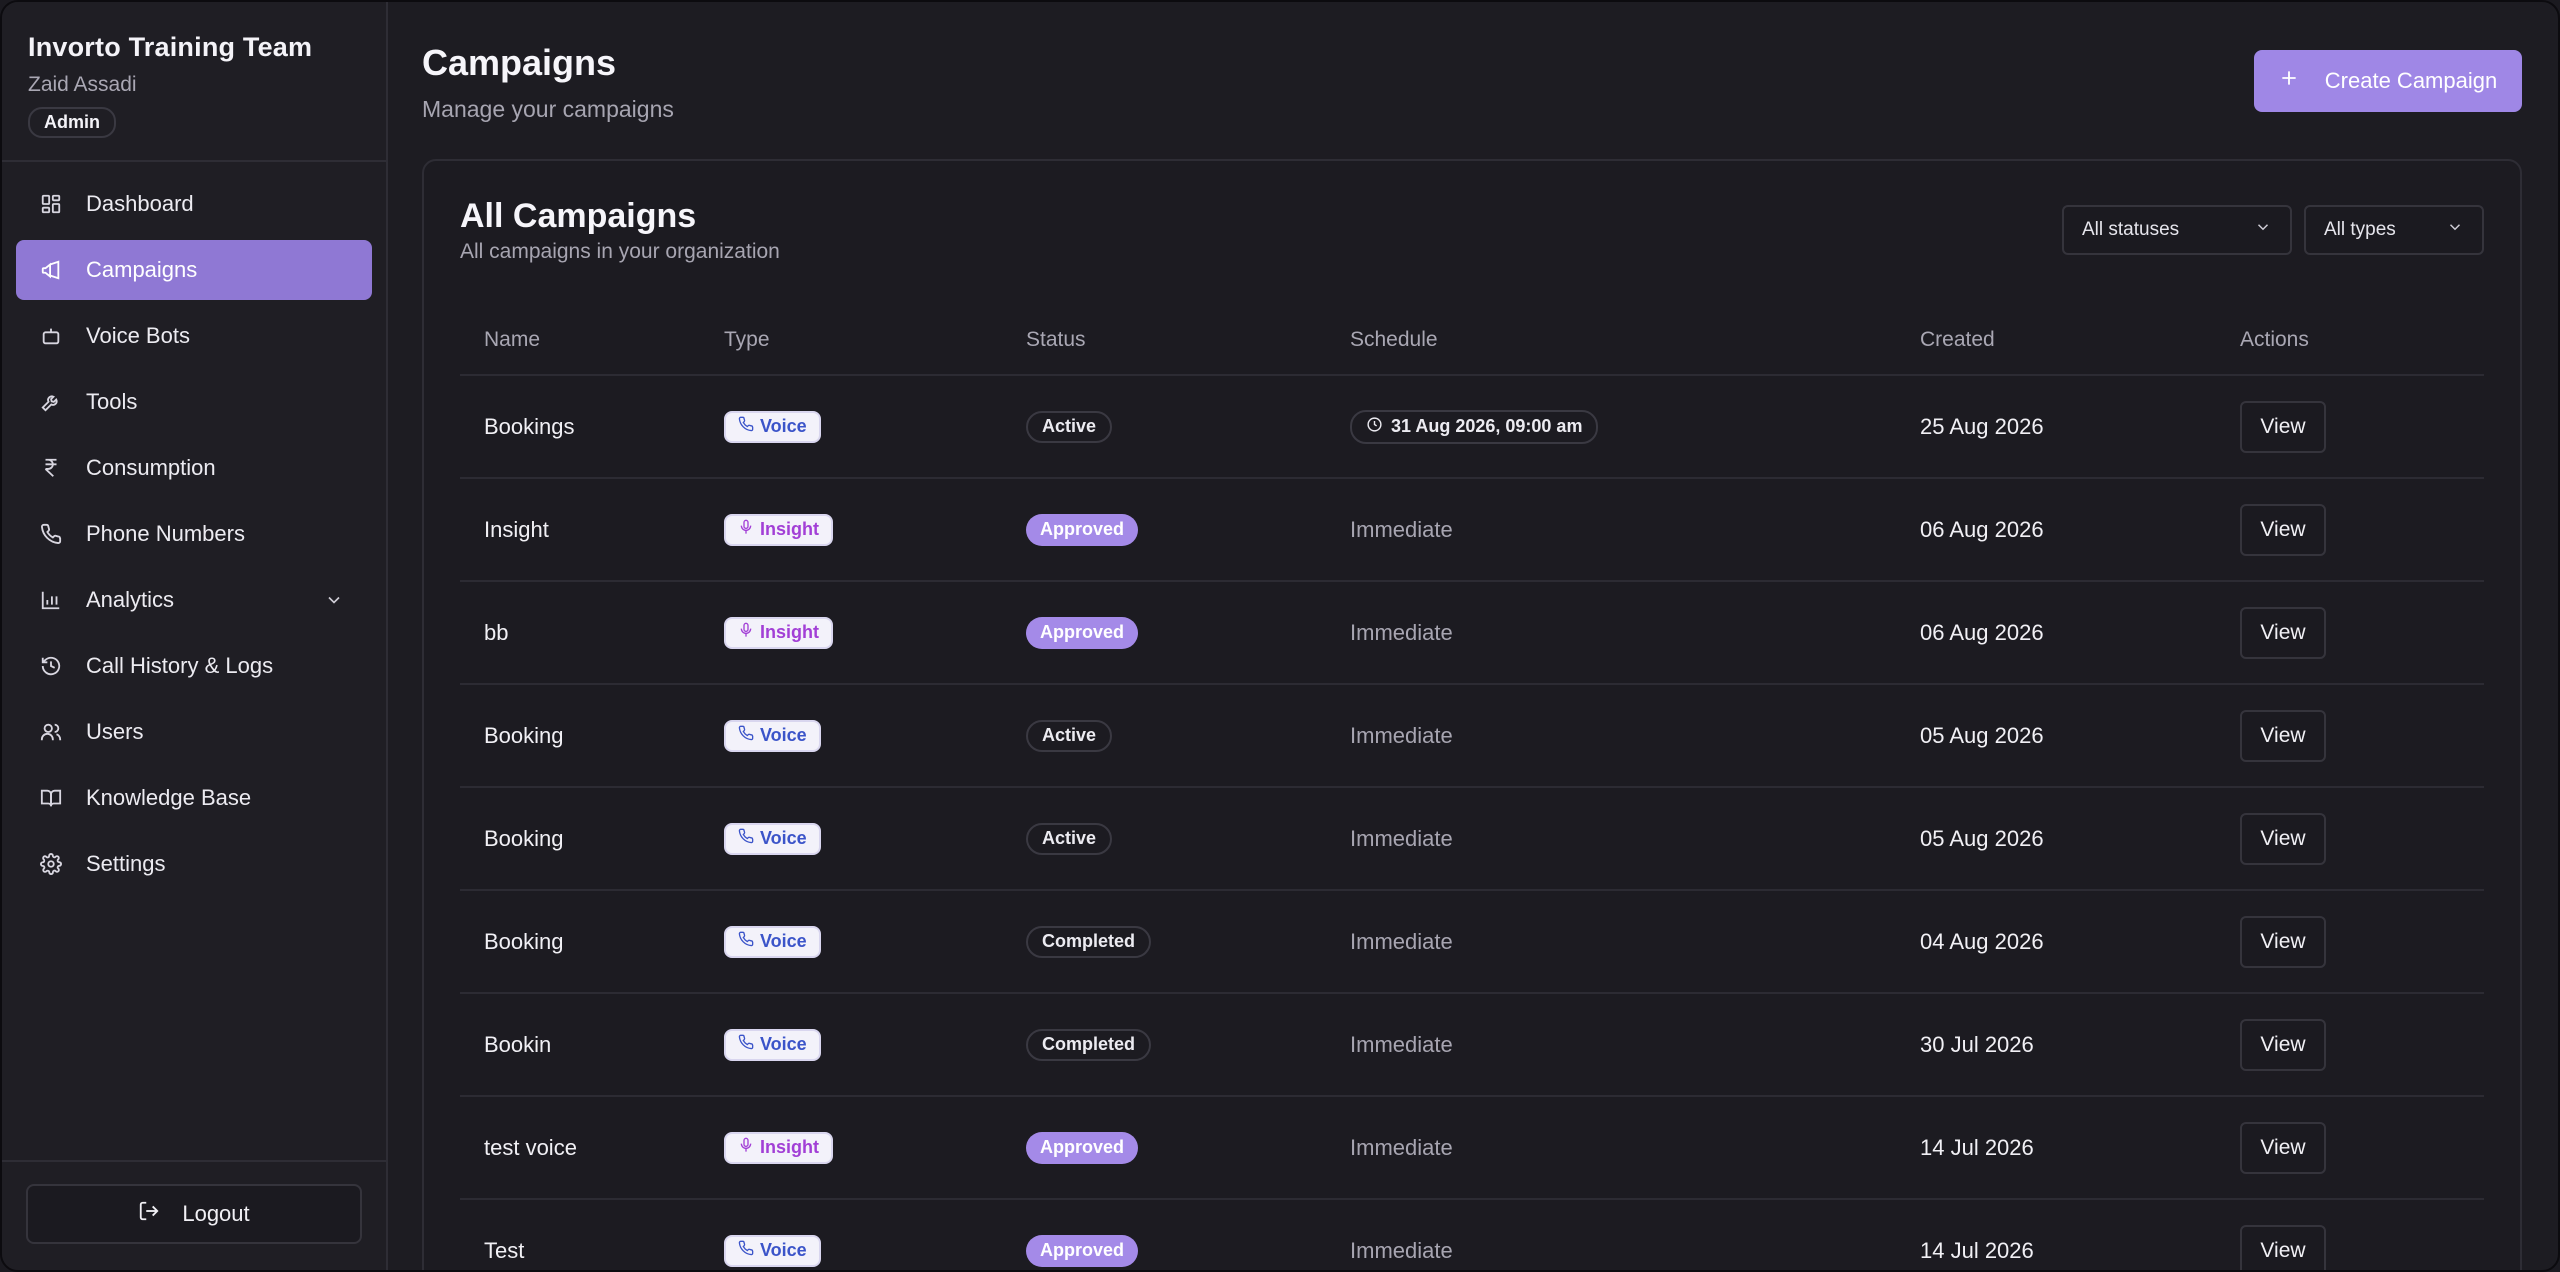  I want to click on sidebar-item-users: Users, so click(194, 732).